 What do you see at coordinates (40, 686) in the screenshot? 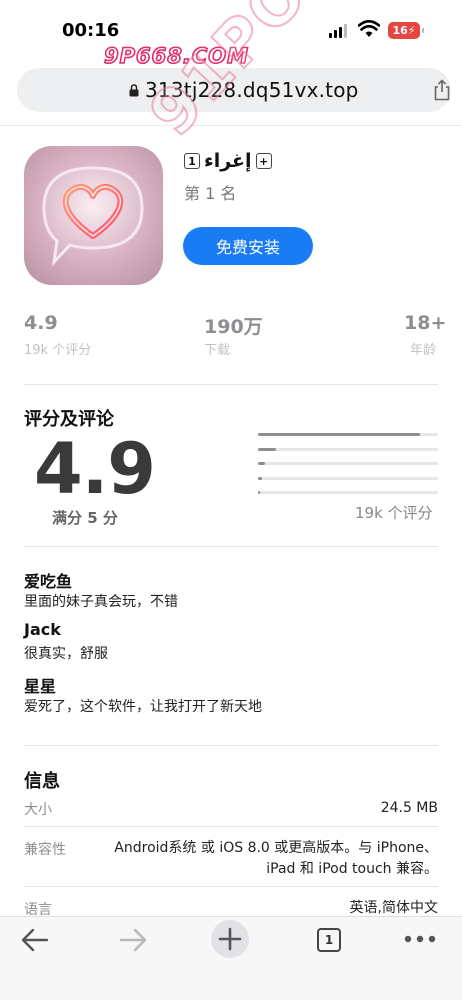
I see `review-author: 星星` at bounding box center [40, 686].